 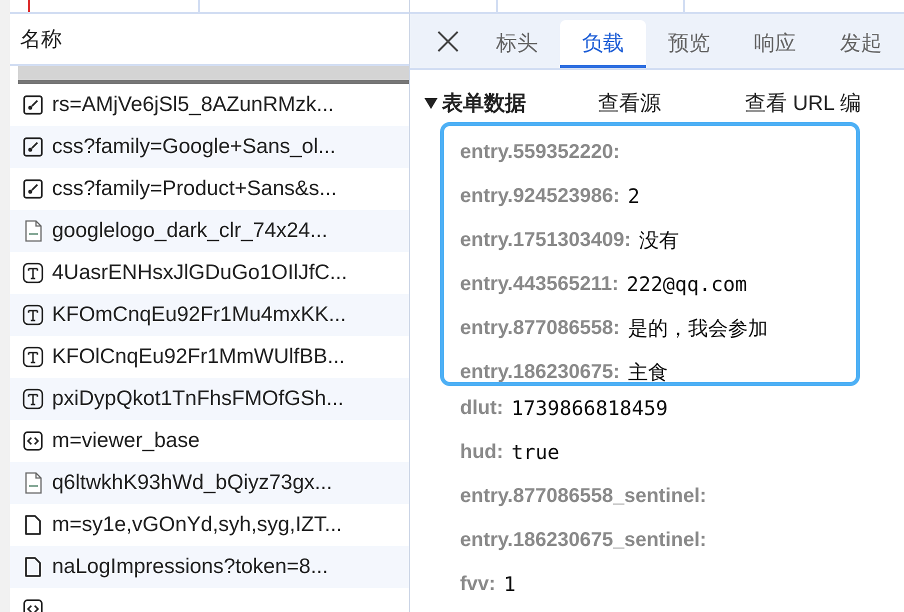 What do you see at coordinates (213, 75) in the screenshot?
I see `request-row` at bounding box center [213, 75].